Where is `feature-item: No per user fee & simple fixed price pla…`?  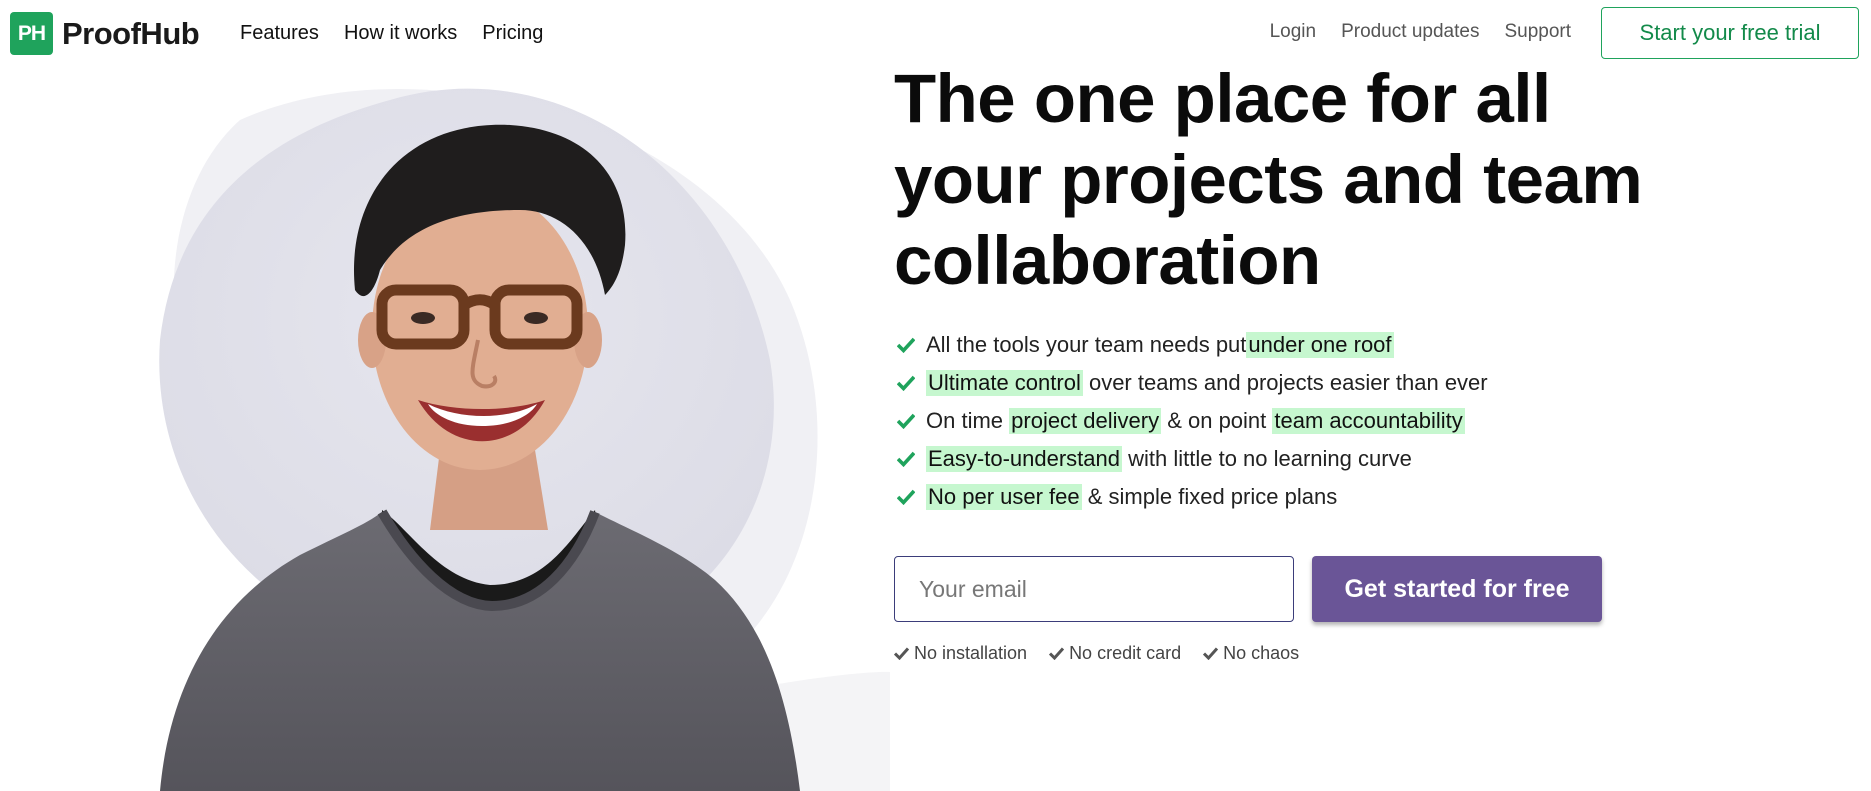 feature-item: No per user fee & simple fixed price pla… is located at coordinates (1191, 497).